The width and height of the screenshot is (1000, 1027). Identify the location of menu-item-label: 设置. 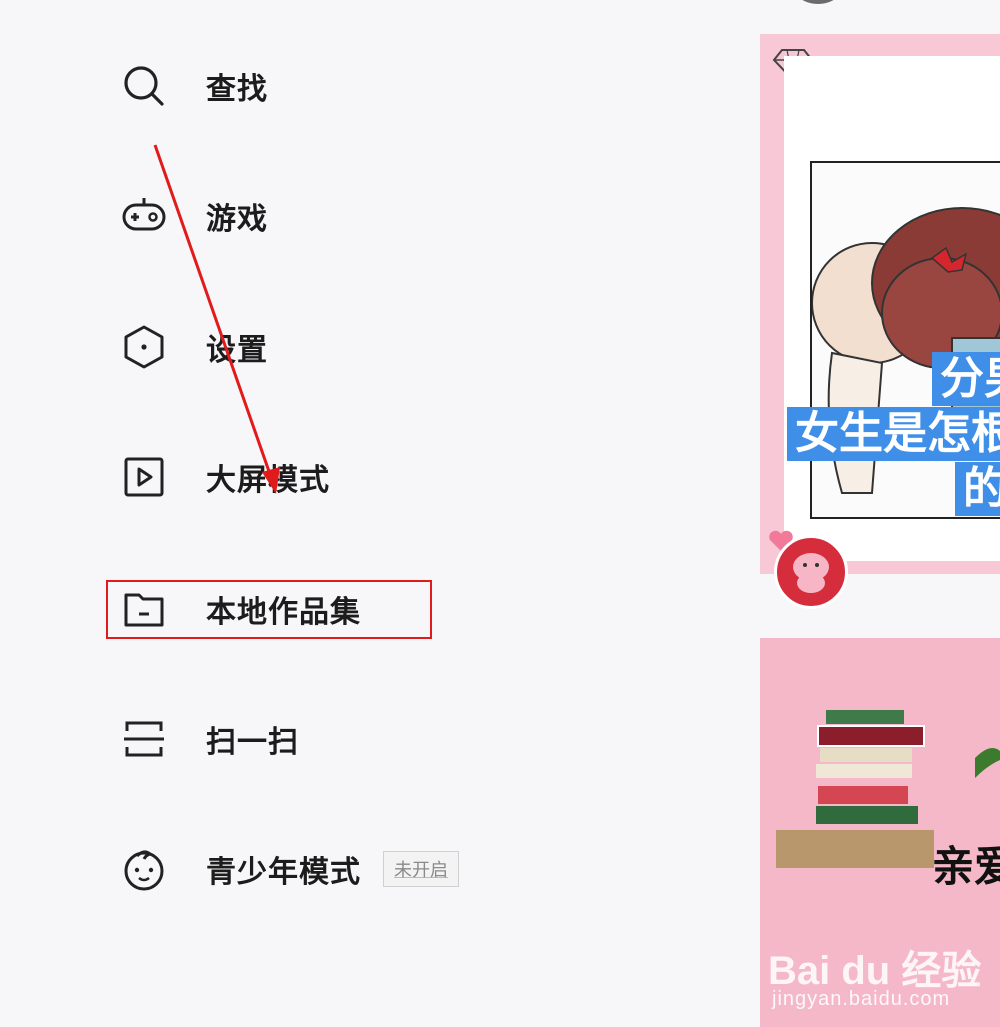
(237, 350).